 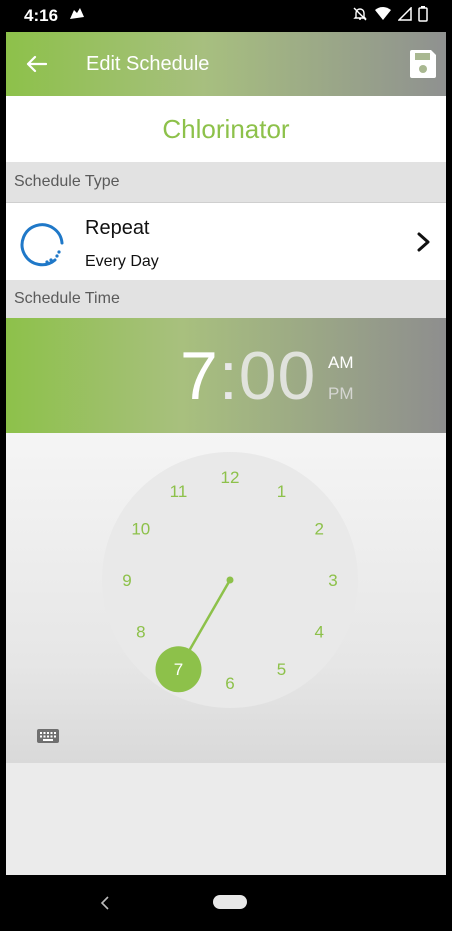 I want to click on dial-hour-3: 3, so click(x=332, y=580).